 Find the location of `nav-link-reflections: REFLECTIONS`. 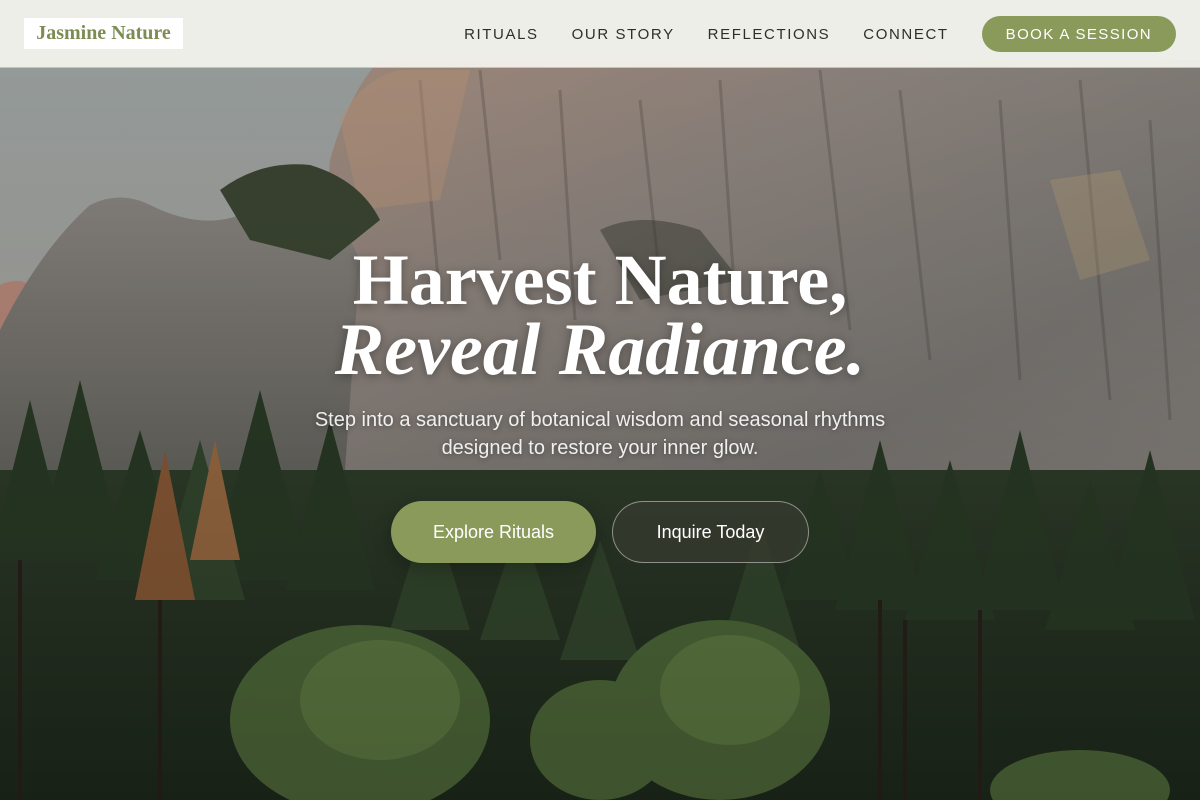

nav-link-reflections: REFLECTIONS is located at coordinates (769, 34).